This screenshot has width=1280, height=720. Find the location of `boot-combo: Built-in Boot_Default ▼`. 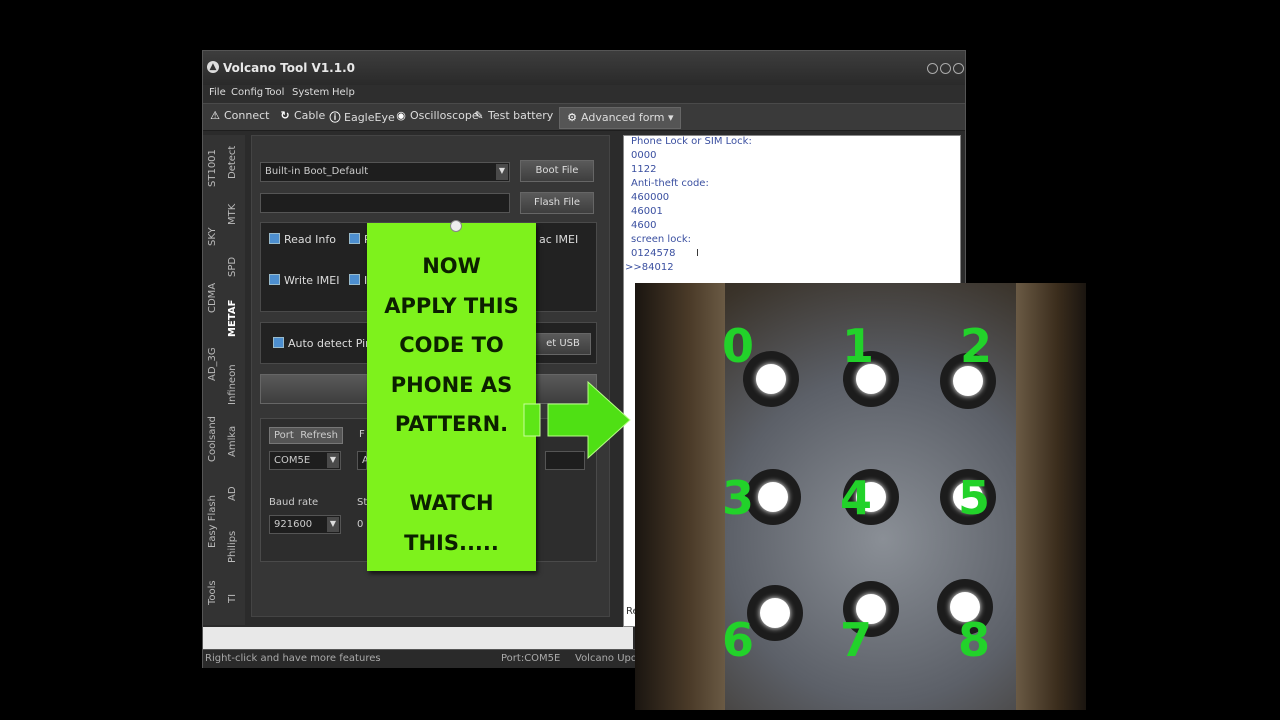

boot-combo: Built-in Boot_Default ▼ is located at coordinates (385, 172).